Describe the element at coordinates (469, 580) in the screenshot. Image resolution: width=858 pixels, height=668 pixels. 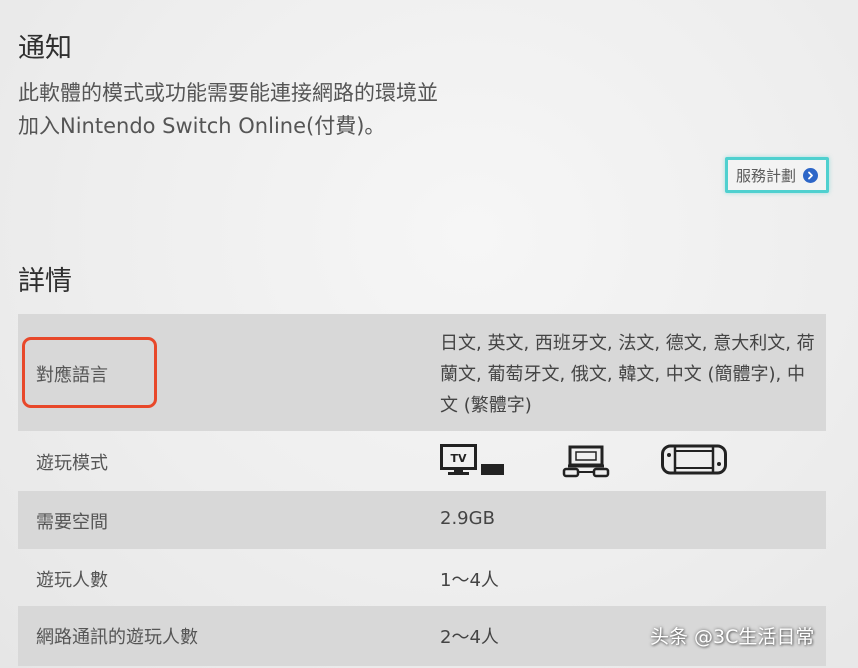
I see `players-value: 1～4人` at that location.